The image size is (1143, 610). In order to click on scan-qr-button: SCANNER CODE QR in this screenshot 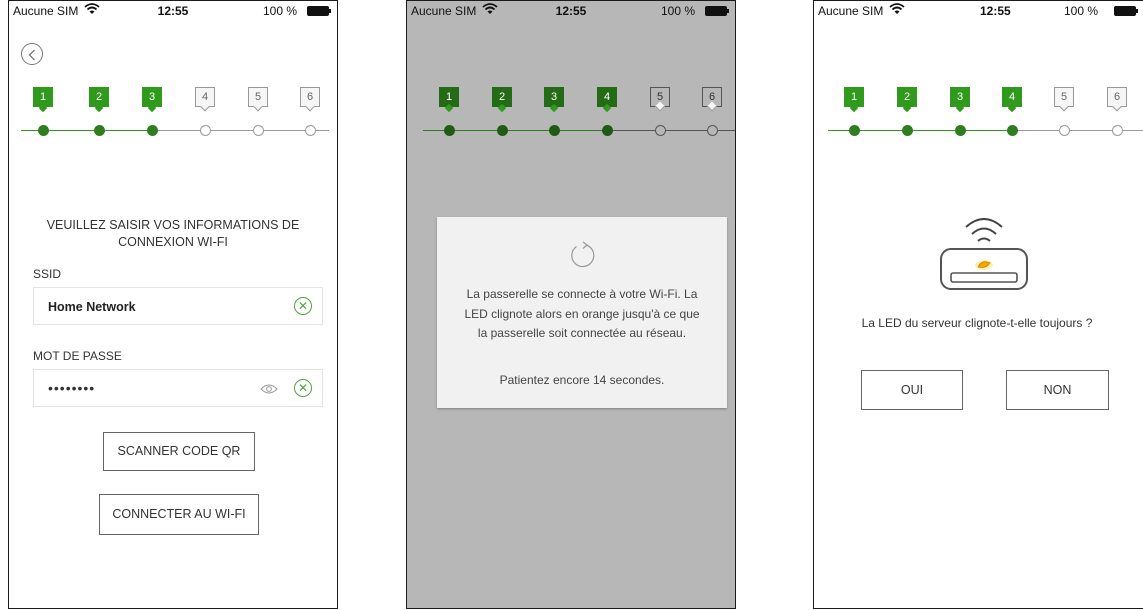, I will do `click(179, 451)`.